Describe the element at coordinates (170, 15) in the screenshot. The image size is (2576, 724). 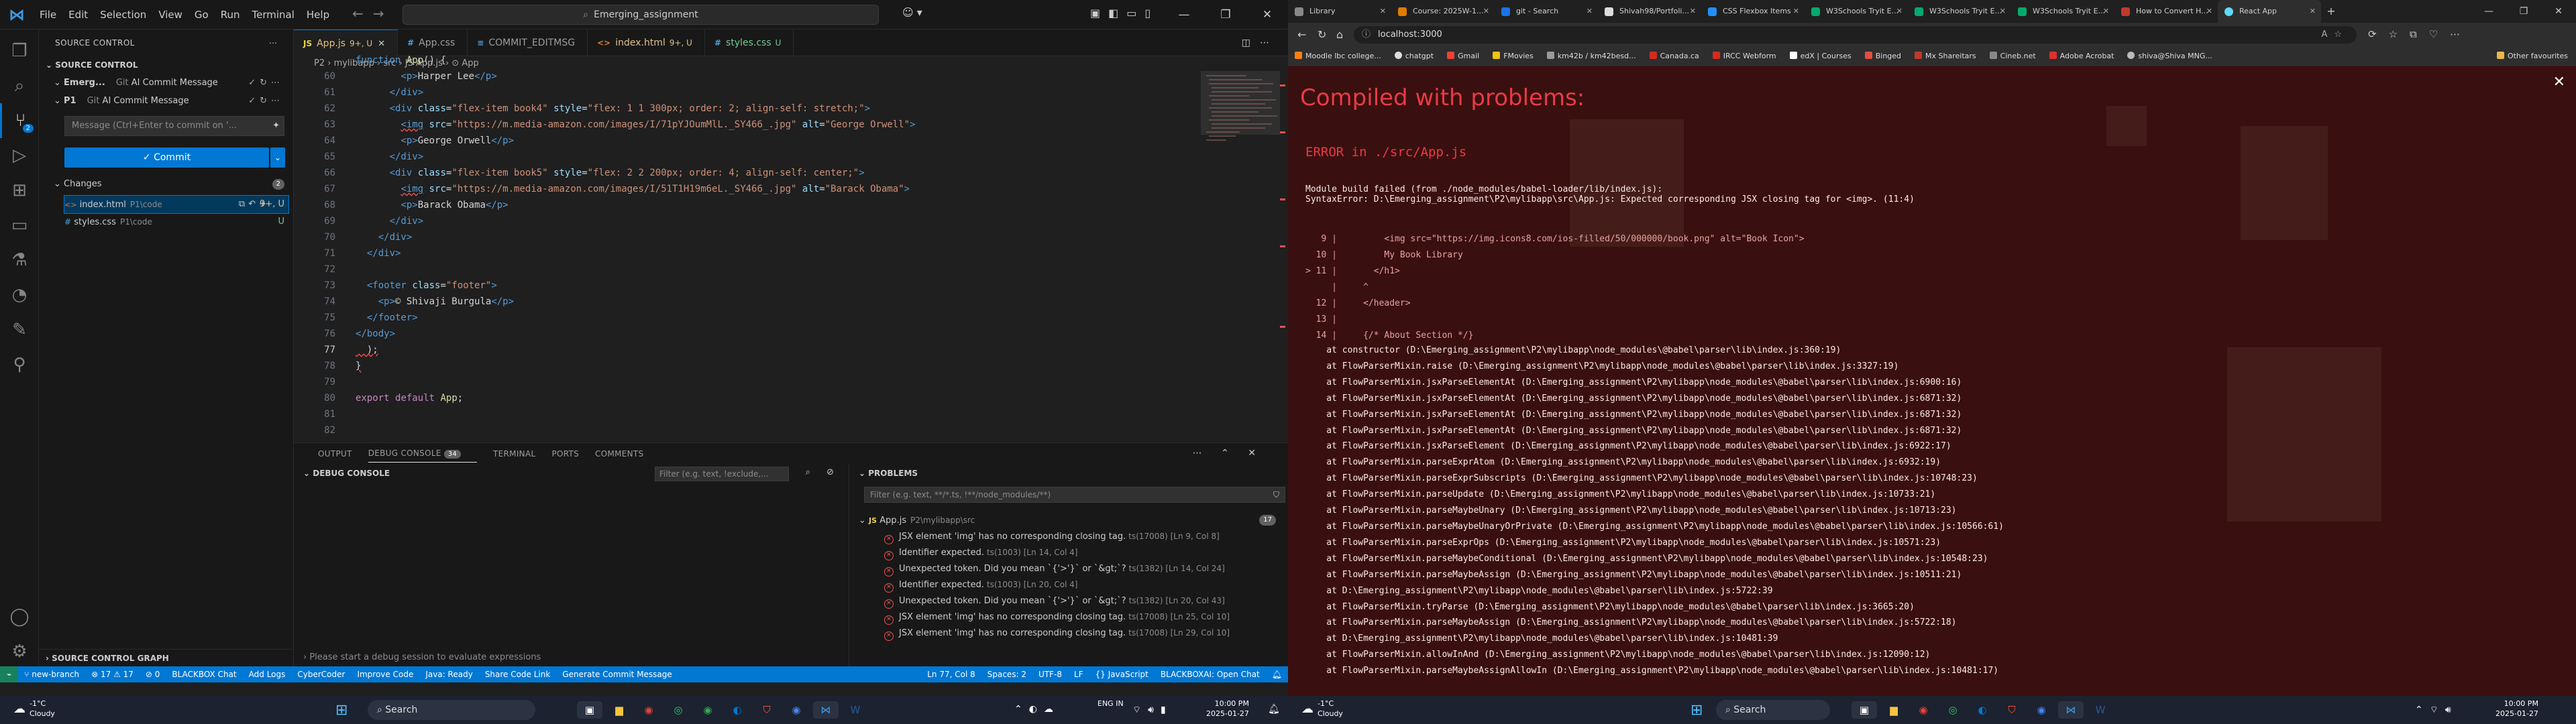
I see `menu-view: View` at that location.